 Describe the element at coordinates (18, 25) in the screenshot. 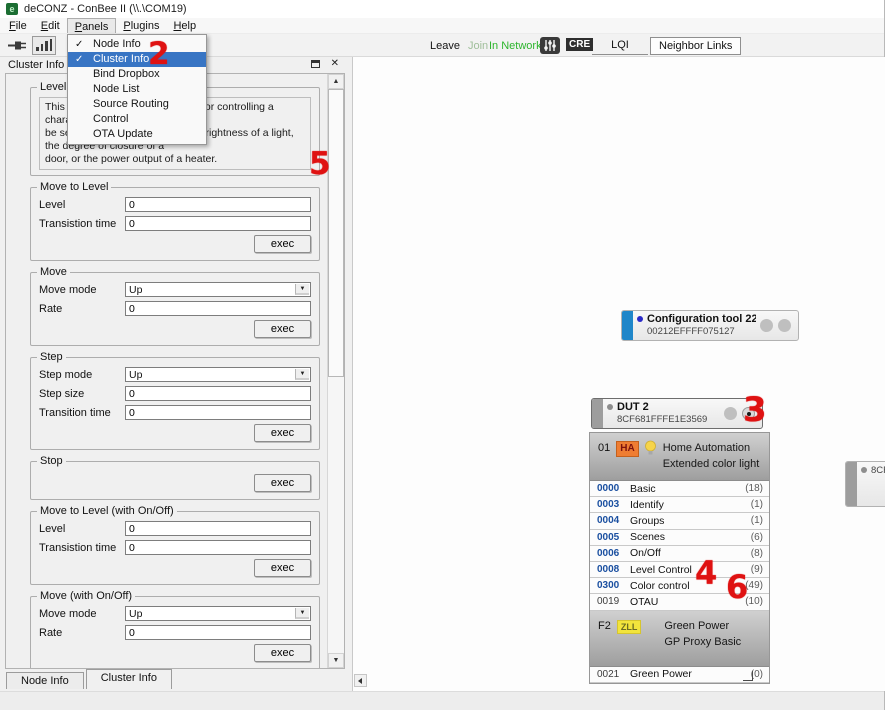

I see `menu-file: File` at that location.